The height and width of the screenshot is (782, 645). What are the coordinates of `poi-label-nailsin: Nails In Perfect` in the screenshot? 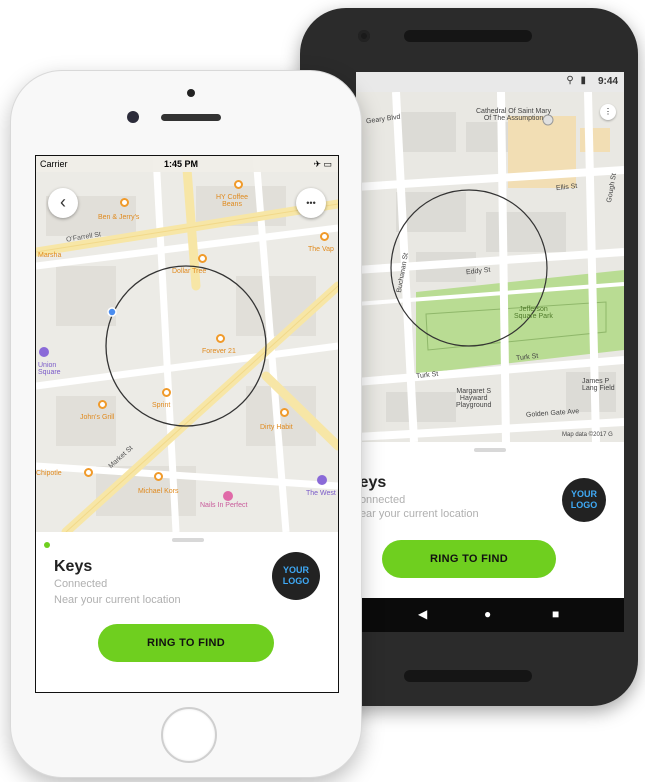 It's located at (224, 505).